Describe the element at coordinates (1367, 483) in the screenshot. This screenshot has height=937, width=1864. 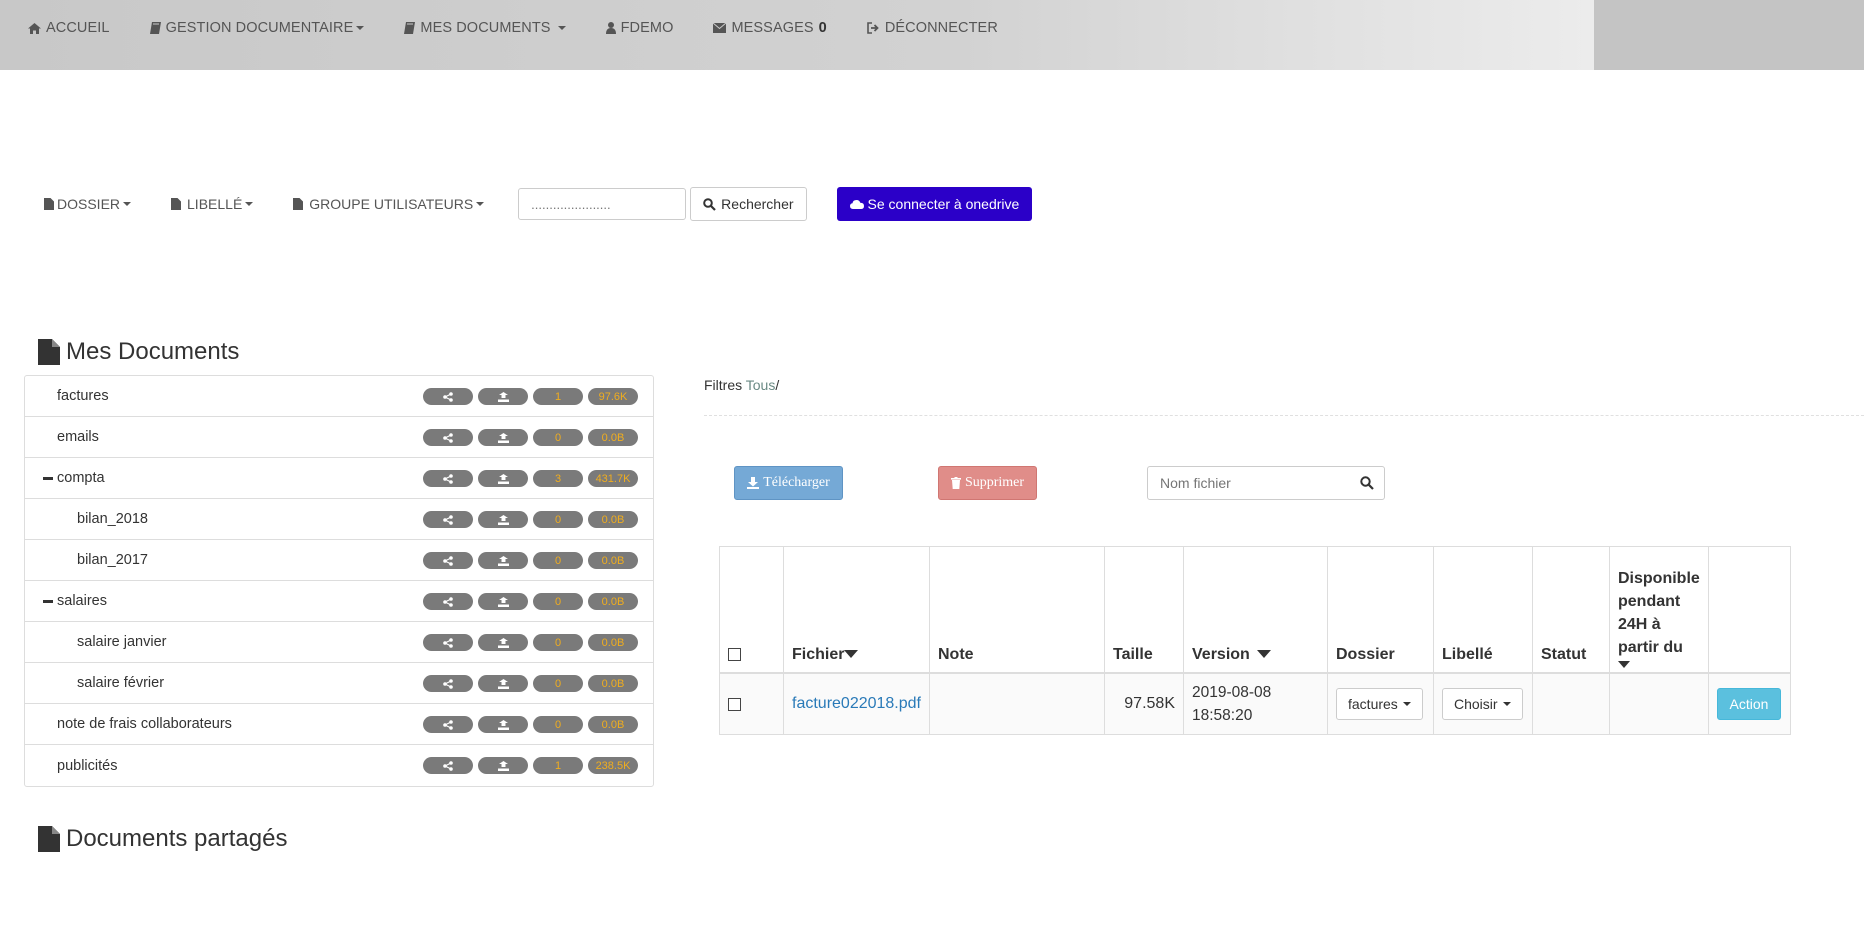
I see `search-icon` at that location.